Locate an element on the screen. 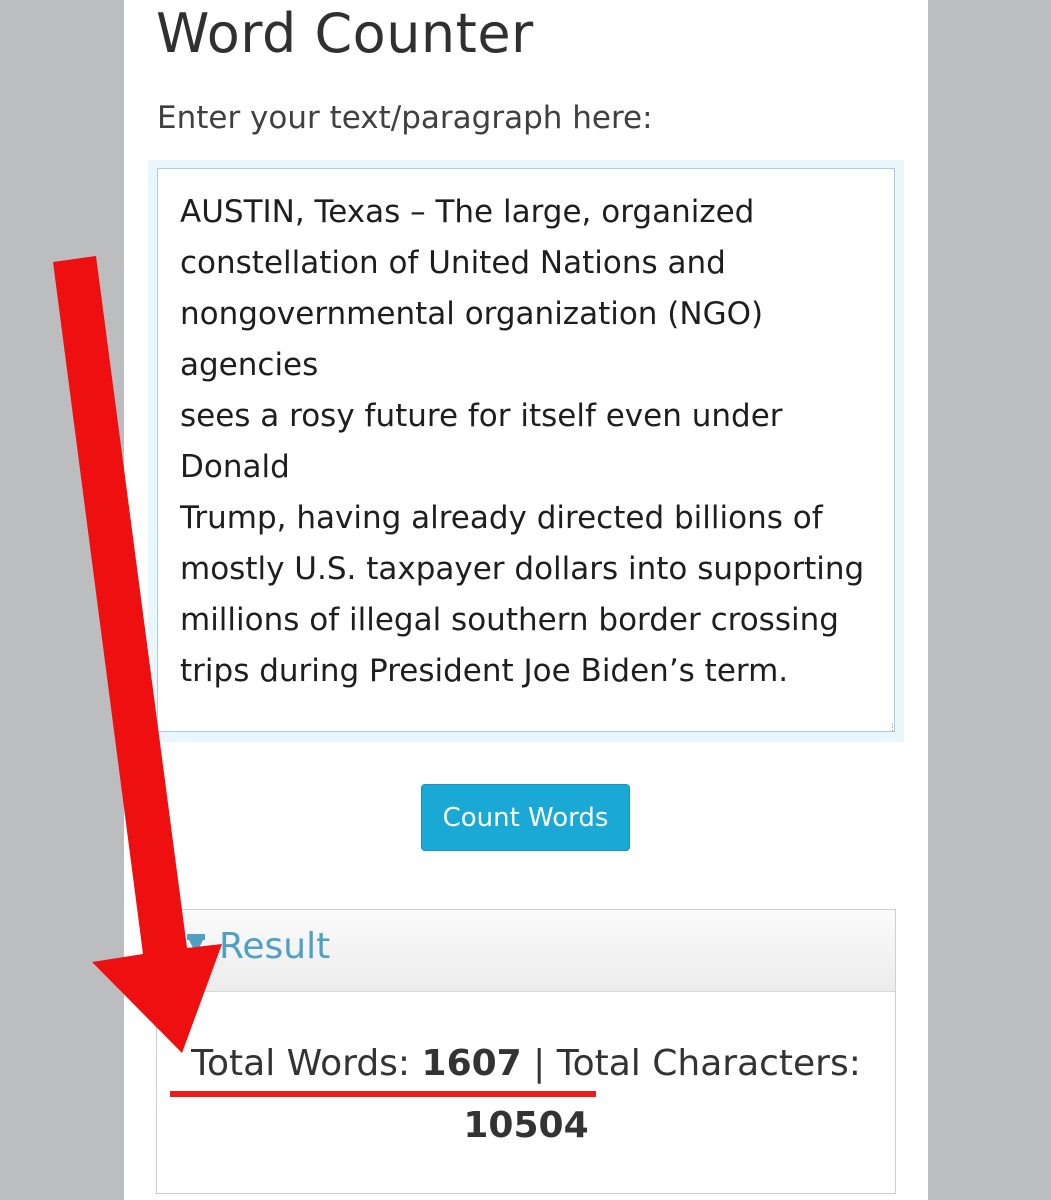 The height and width of the screenshot is (1200, 1051). annotation-arrow-icon is located at coordinates (137, 654).